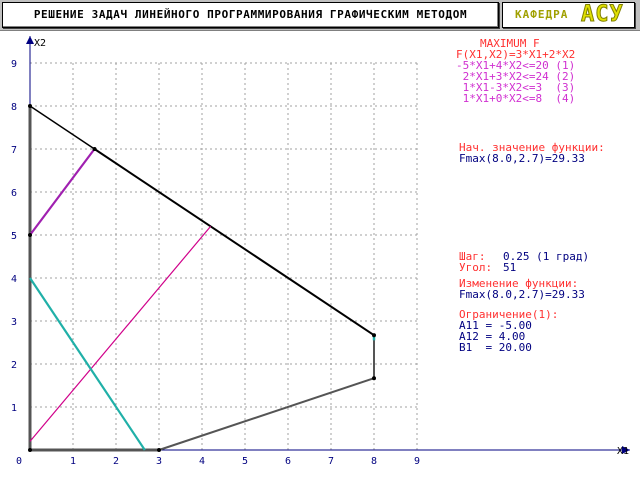 This screenshot has height=480, width=640. I want to click on x-axis-label: X1, so click(623, 451).